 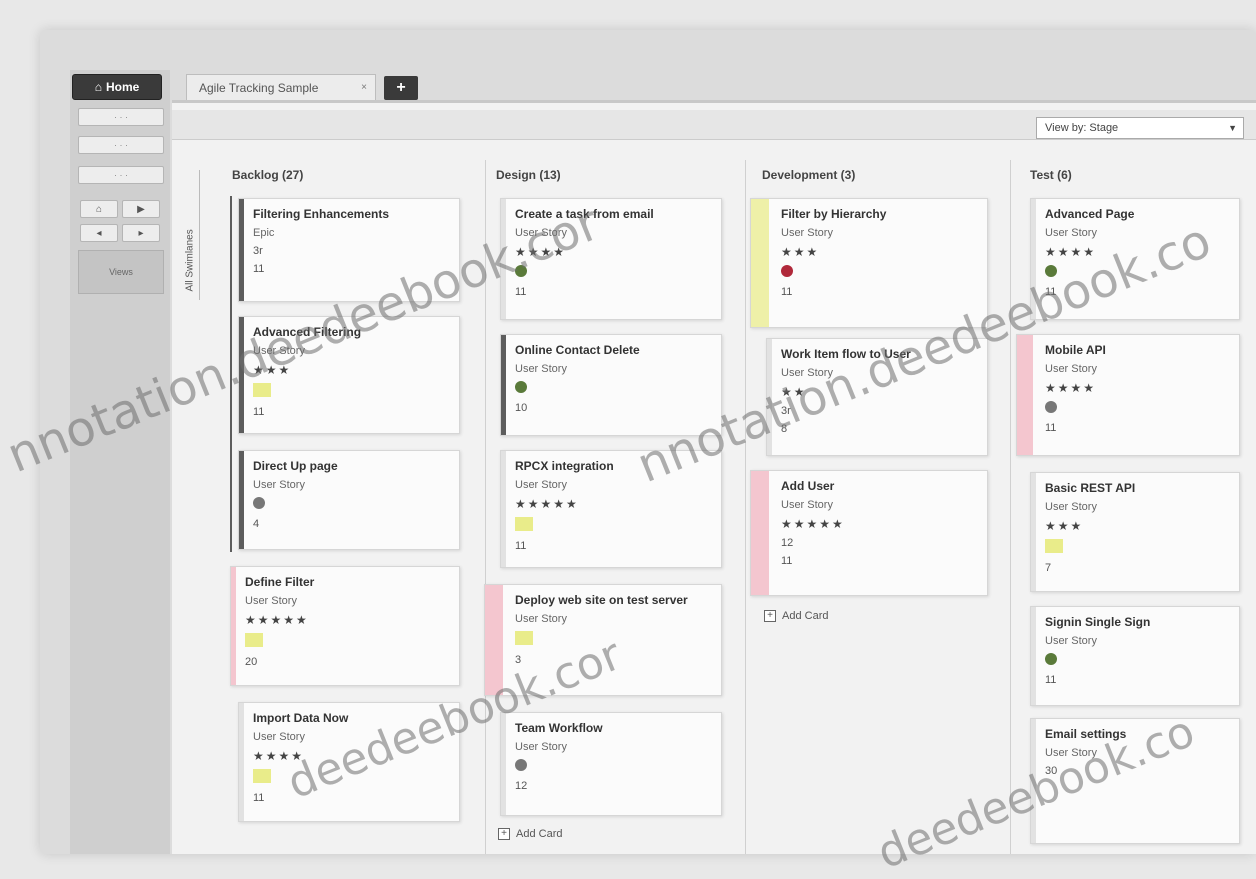 What do you see at coordinates (121, 175) in the screenshot?
I see `rail-button-3: · · ·` at bounding box center [121, 175].